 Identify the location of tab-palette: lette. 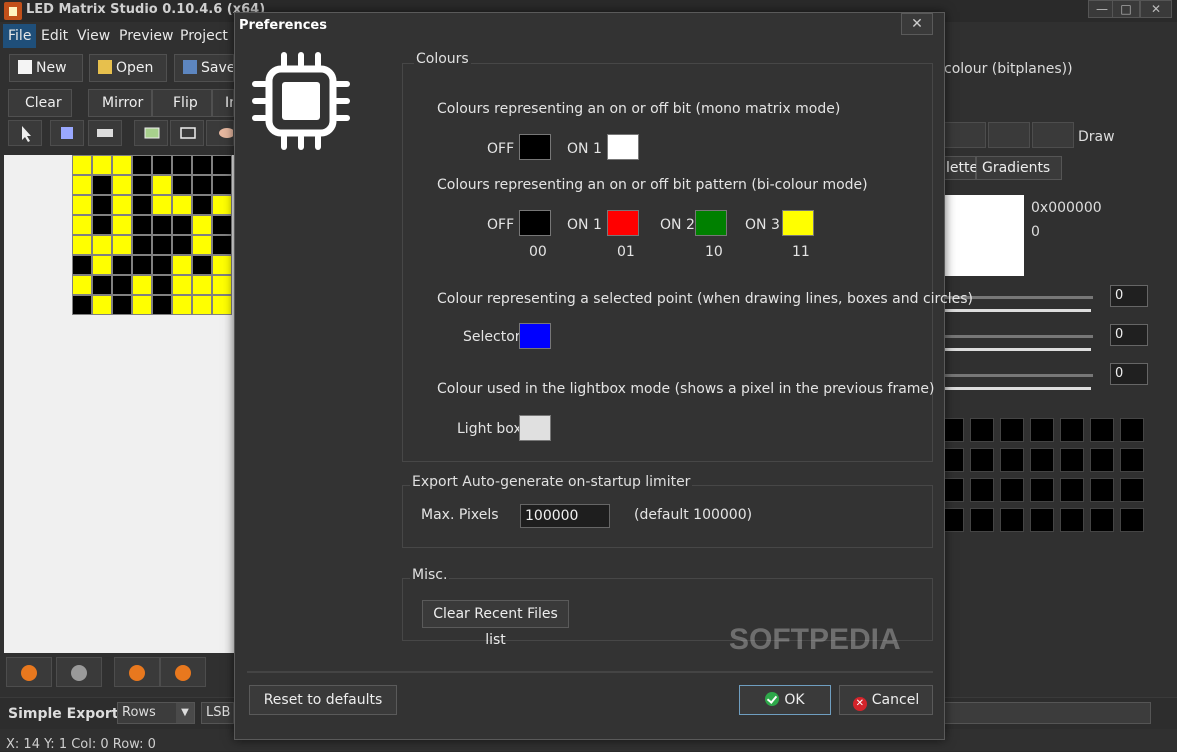
(959, 168).